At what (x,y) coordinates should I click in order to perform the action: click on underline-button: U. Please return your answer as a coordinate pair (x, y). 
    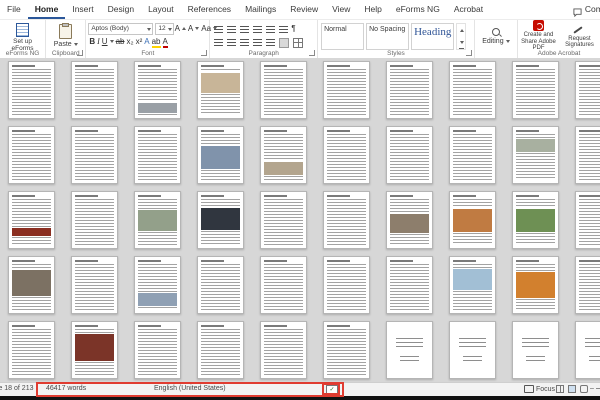
    Looking at the image, I should click on (108, 42).